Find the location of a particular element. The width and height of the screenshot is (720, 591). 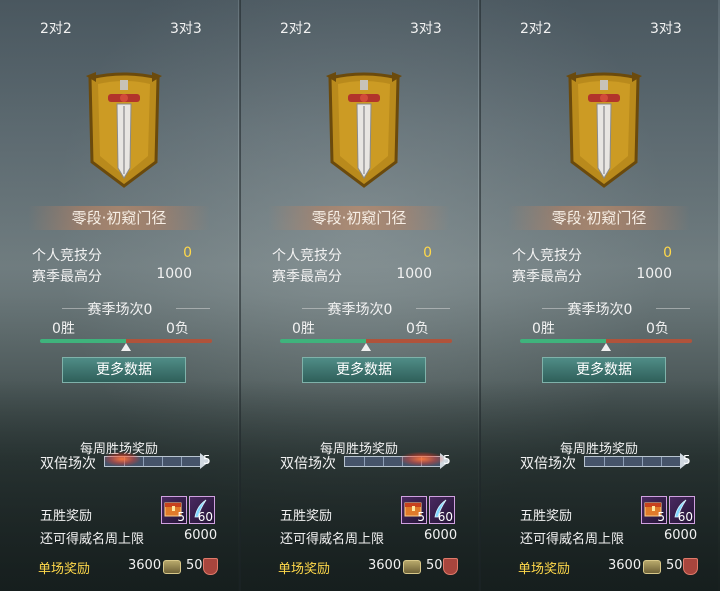

double-progress-bar is located at coordinates (633, 461).